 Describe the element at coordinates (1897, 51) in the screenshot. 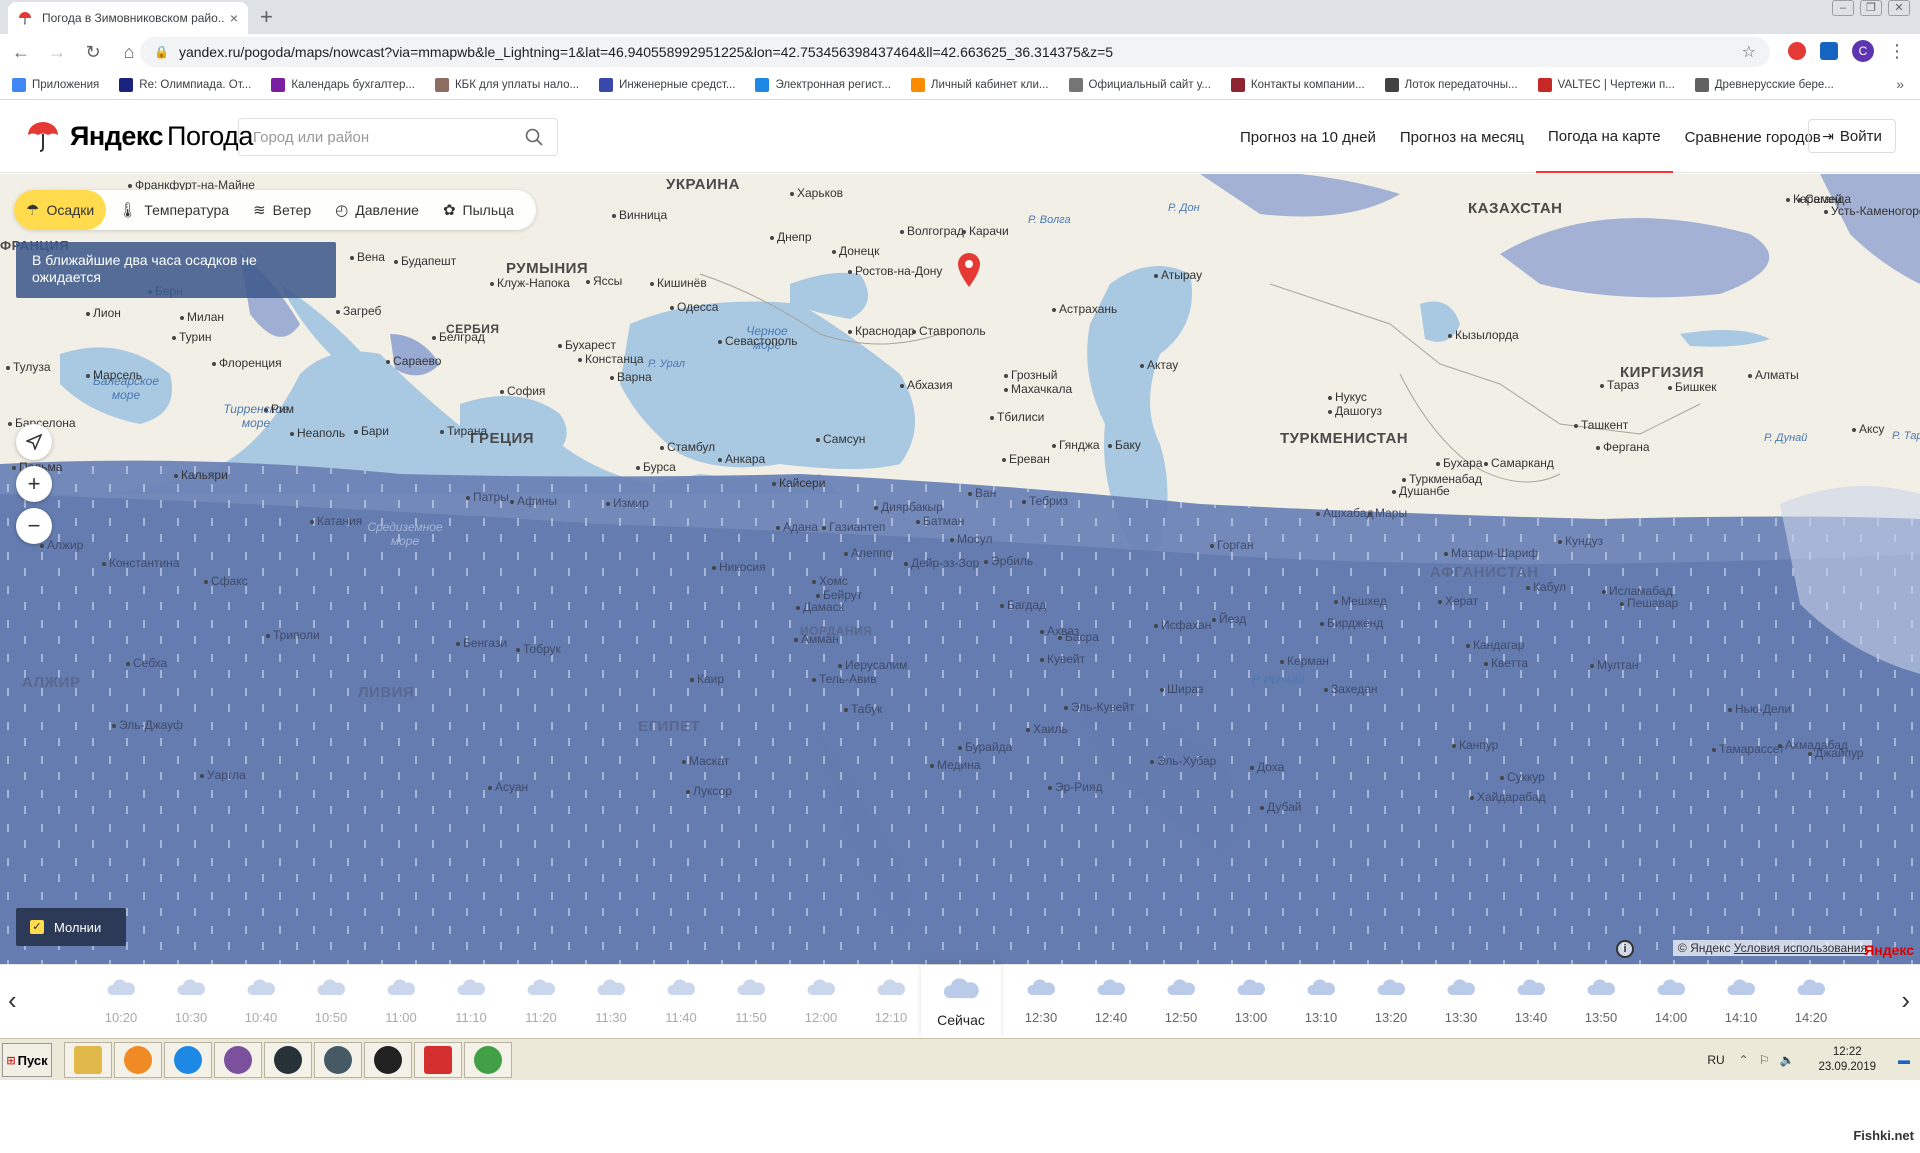

I see `menu-dots-icon: ⋮` at that location.